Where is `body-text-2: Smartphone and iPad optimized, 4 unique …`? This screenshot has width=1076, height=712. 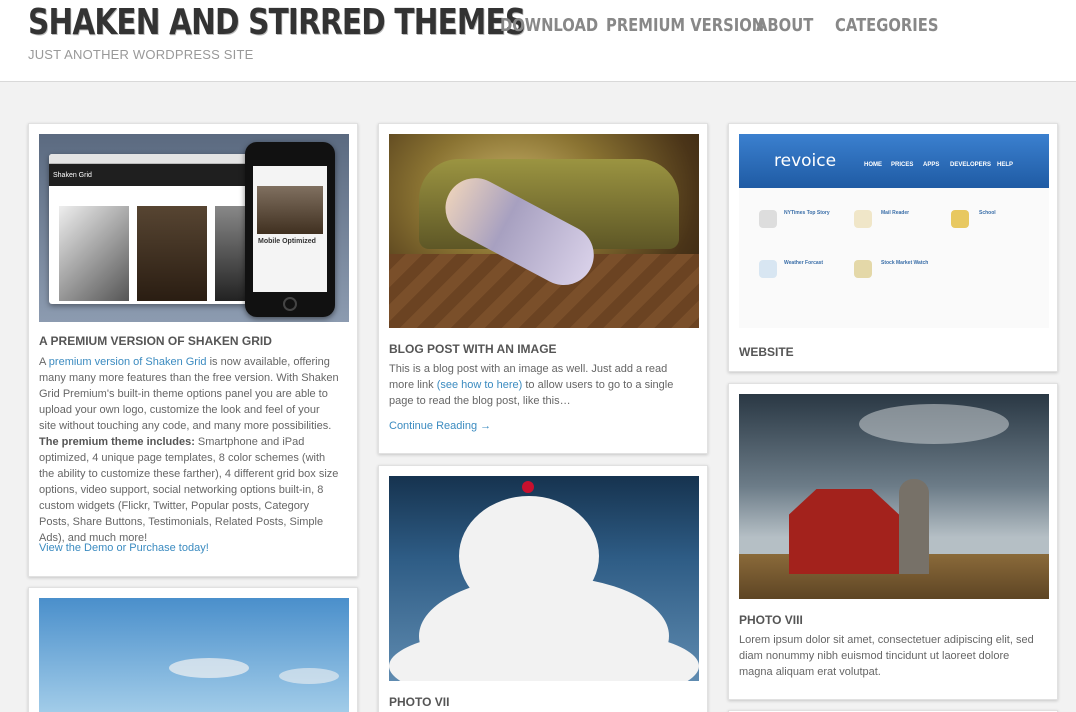 body-text-2: Smartphone and iPad optimized, 4 unique … is located at coordinates (189, 490).